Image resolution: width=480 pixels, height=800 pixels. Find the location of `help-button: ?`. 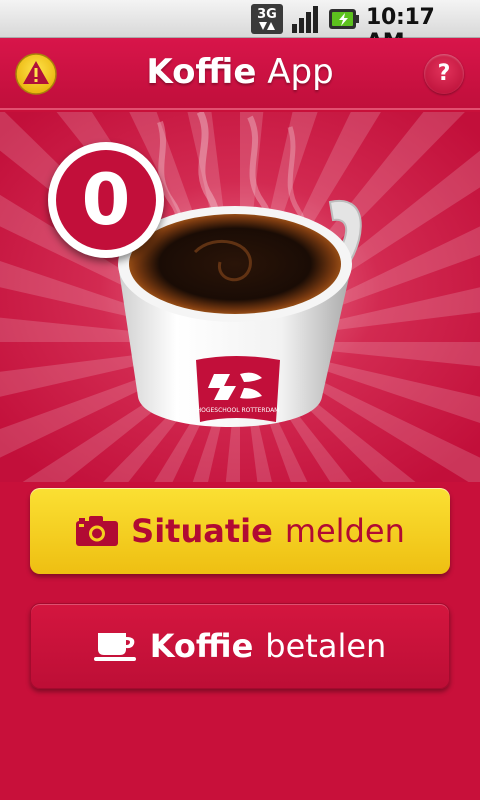

help-button: ? is located at coordinates (444, 74).